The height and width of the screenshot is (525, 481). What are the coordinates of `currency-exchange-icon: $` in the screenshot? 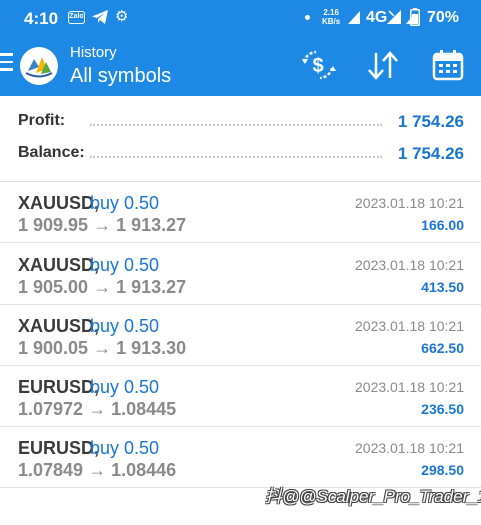 It's located at (318, 65).